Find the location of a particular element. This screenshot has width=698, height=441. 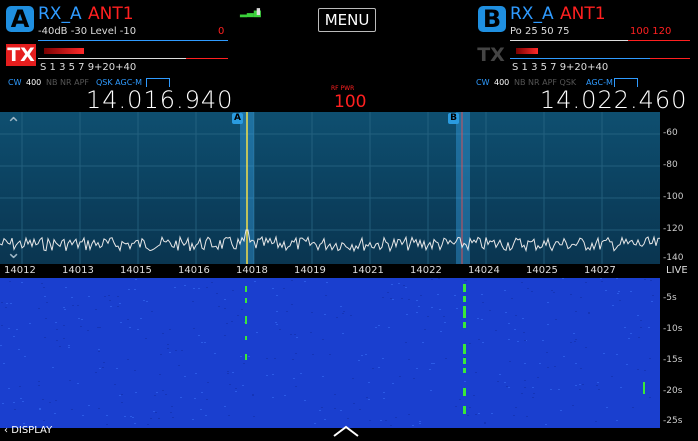

vfo-b-rx-label: RX_A is located at coordinates (532, 14).